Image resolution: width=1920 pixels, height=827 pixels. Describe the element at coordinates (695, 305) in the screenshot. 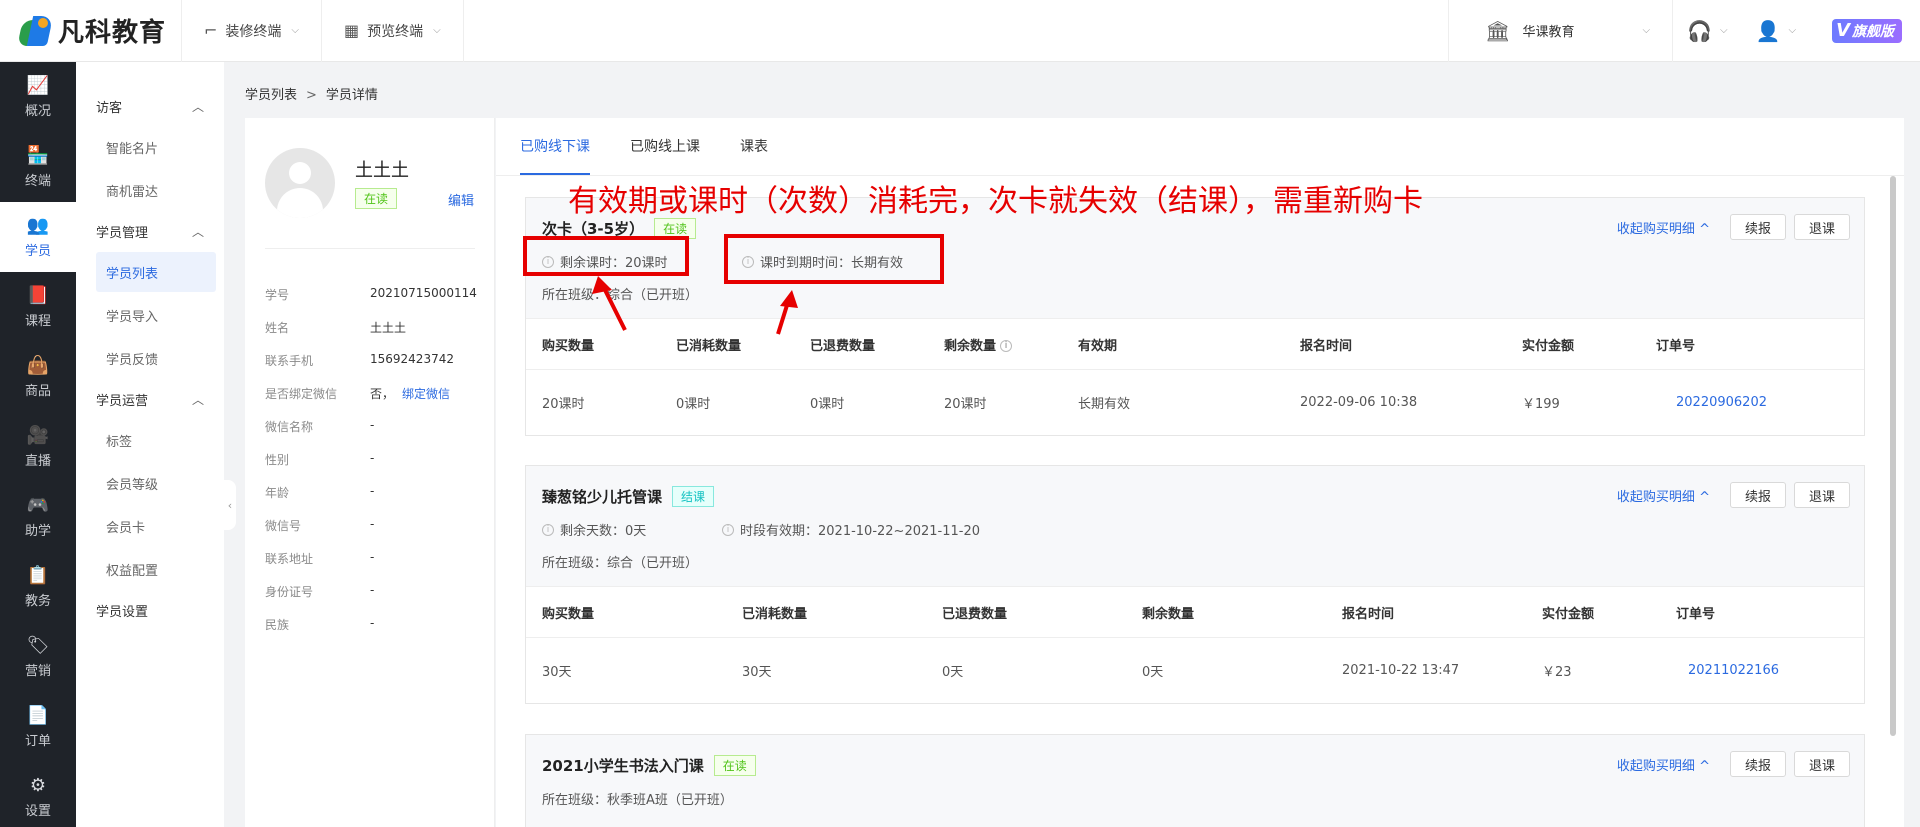

I see `annotation-arrows` at that location.